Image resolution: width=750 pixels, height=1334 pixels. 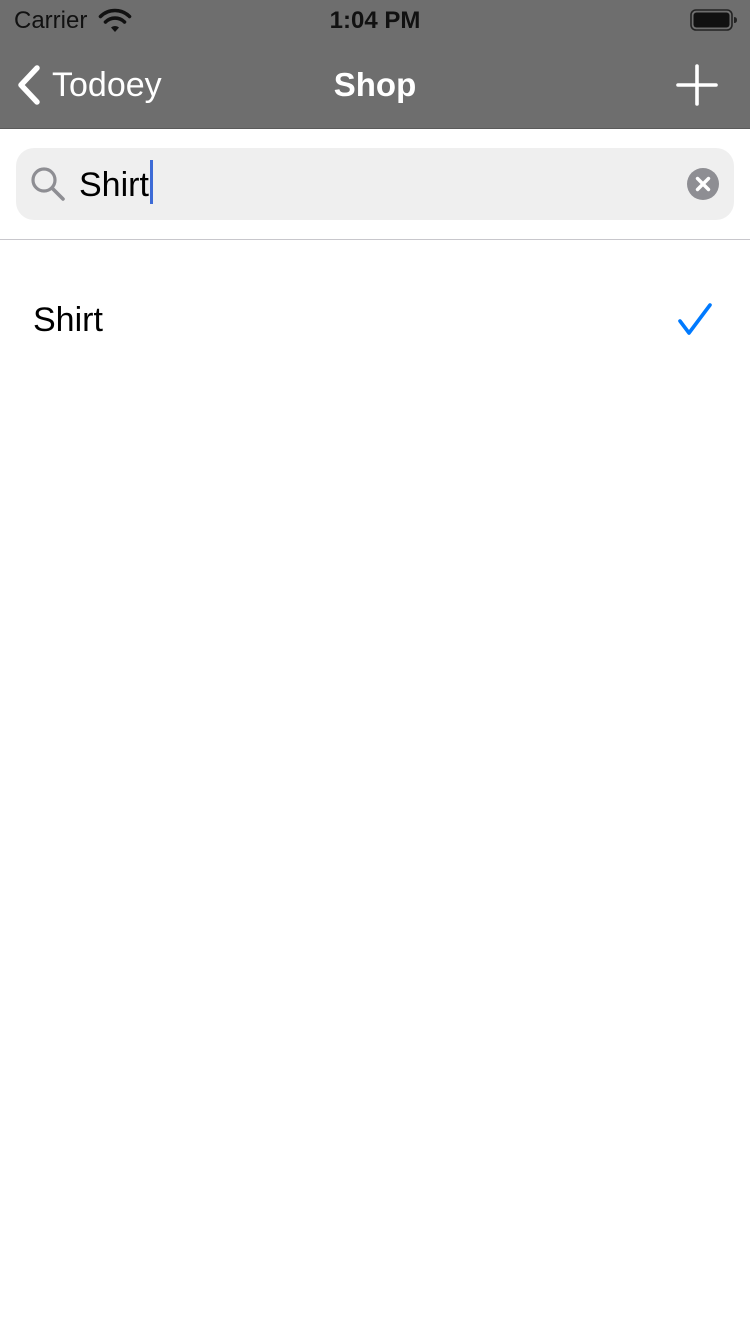 I want to click on clear-circle-icon, so click(x=703, y=184).